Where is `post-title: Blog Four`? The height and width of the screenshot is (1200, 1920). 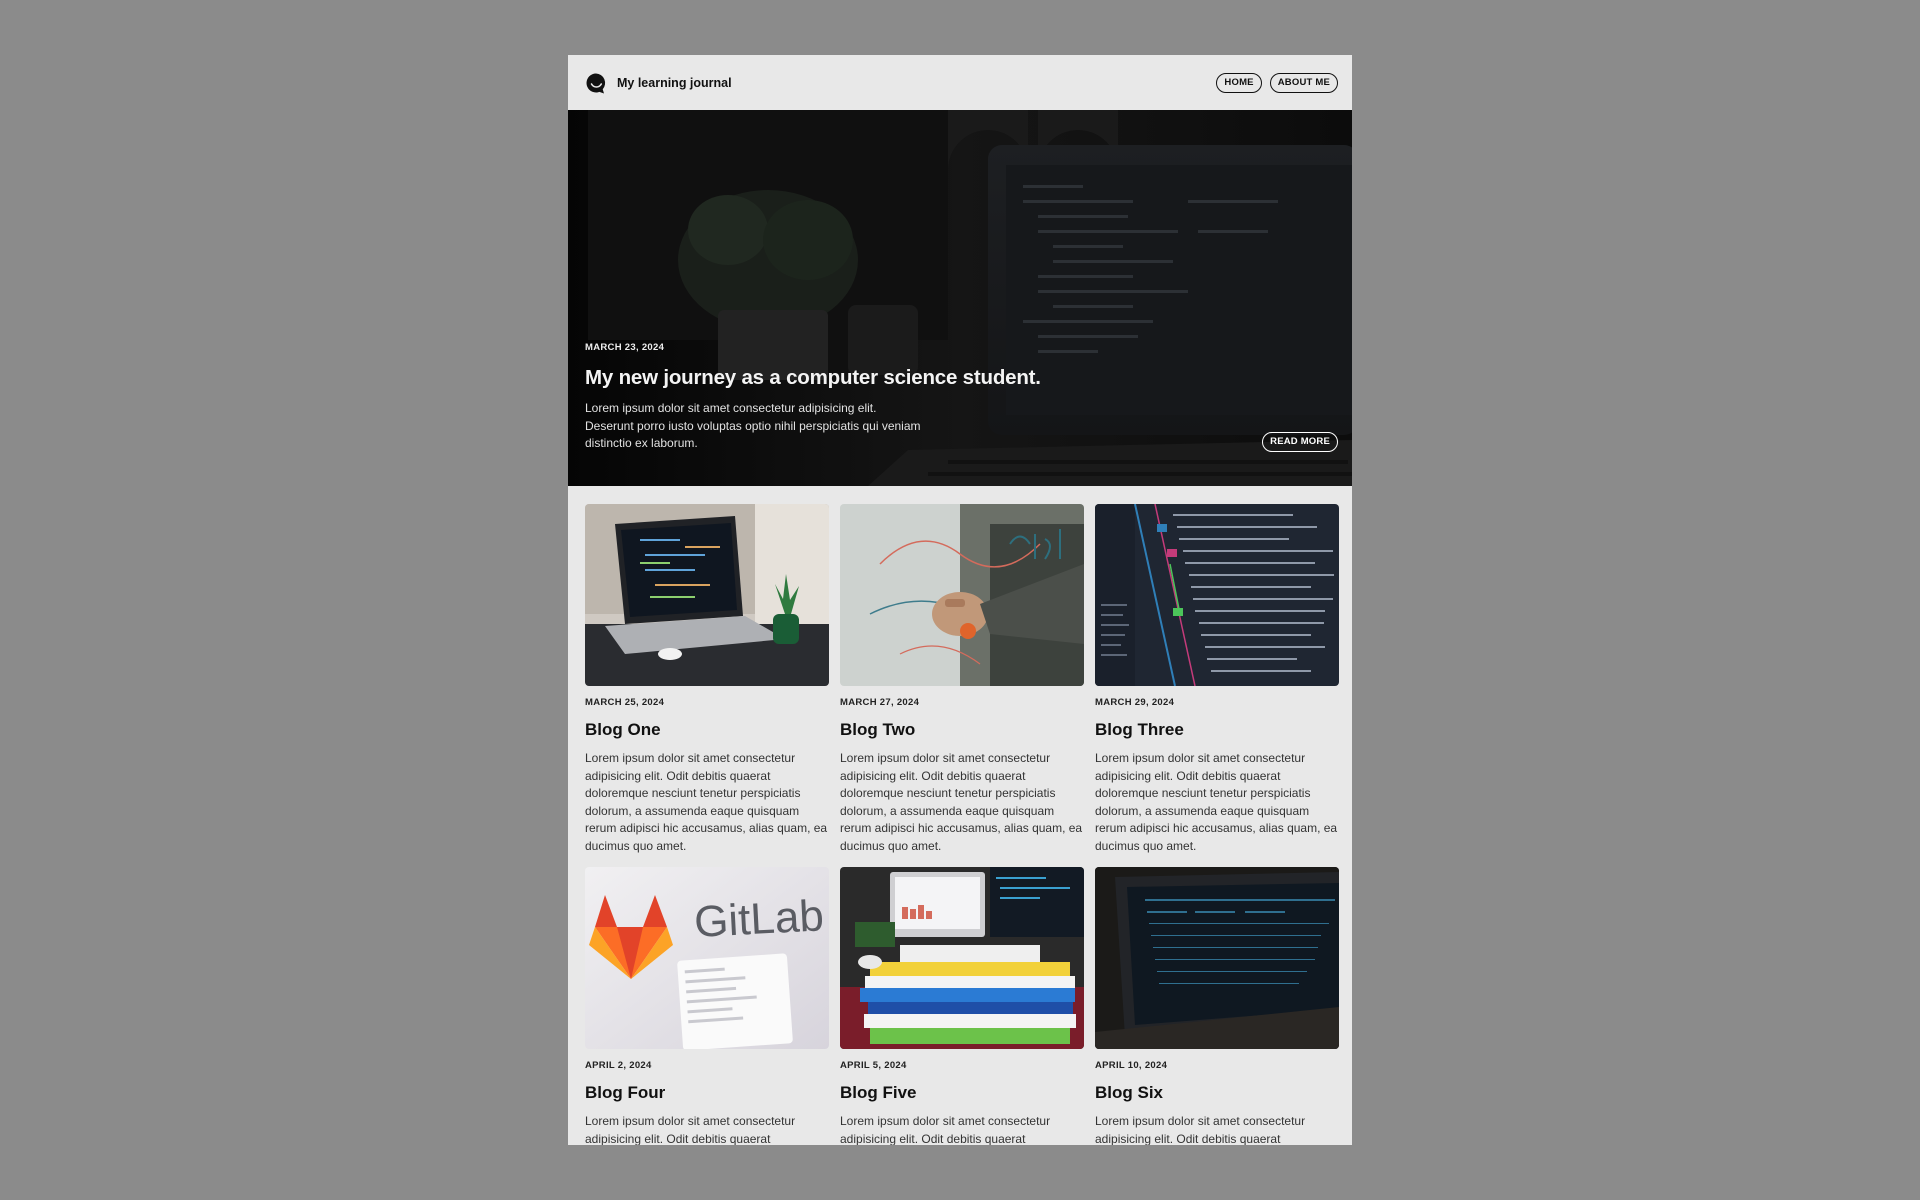 post-title: Blog Four is located at coordinates (707, 1093).